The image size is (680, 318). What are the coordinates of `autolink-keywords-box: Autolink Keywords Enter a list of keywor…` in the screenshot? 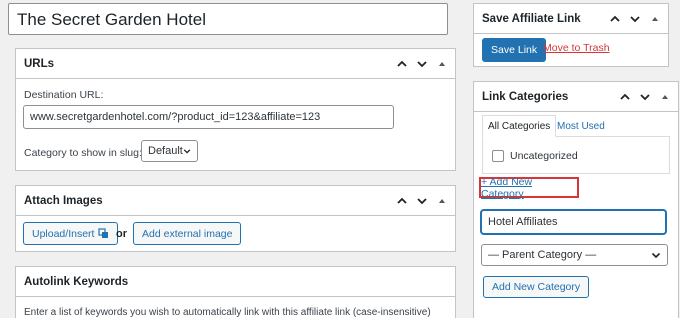 It's located at (235, 292).